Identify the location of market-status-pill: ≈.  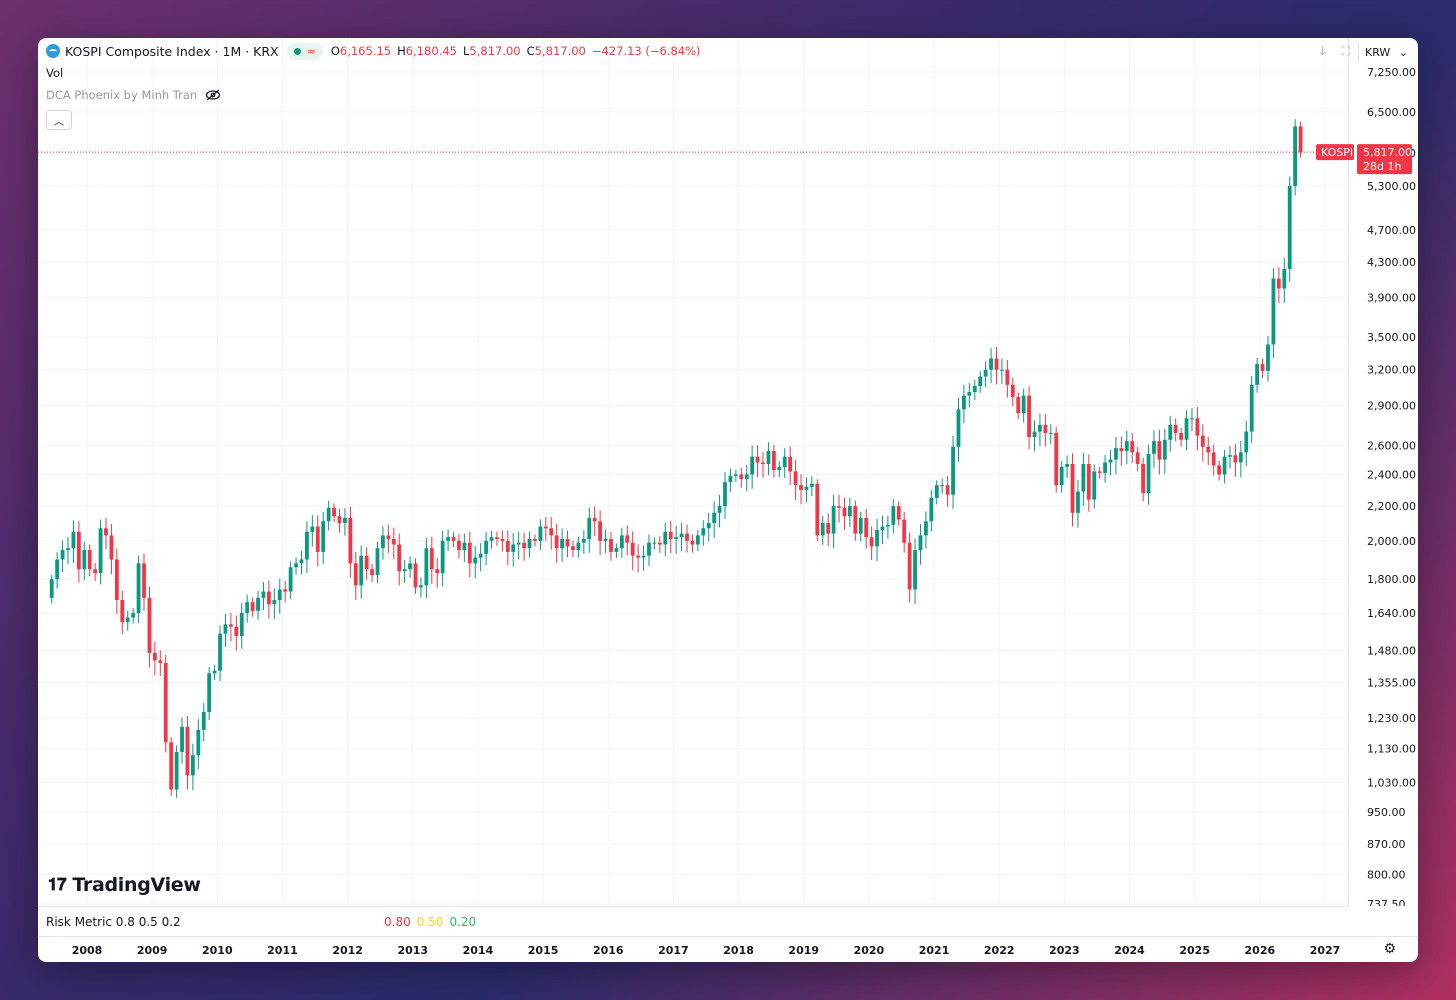
(304, 51).